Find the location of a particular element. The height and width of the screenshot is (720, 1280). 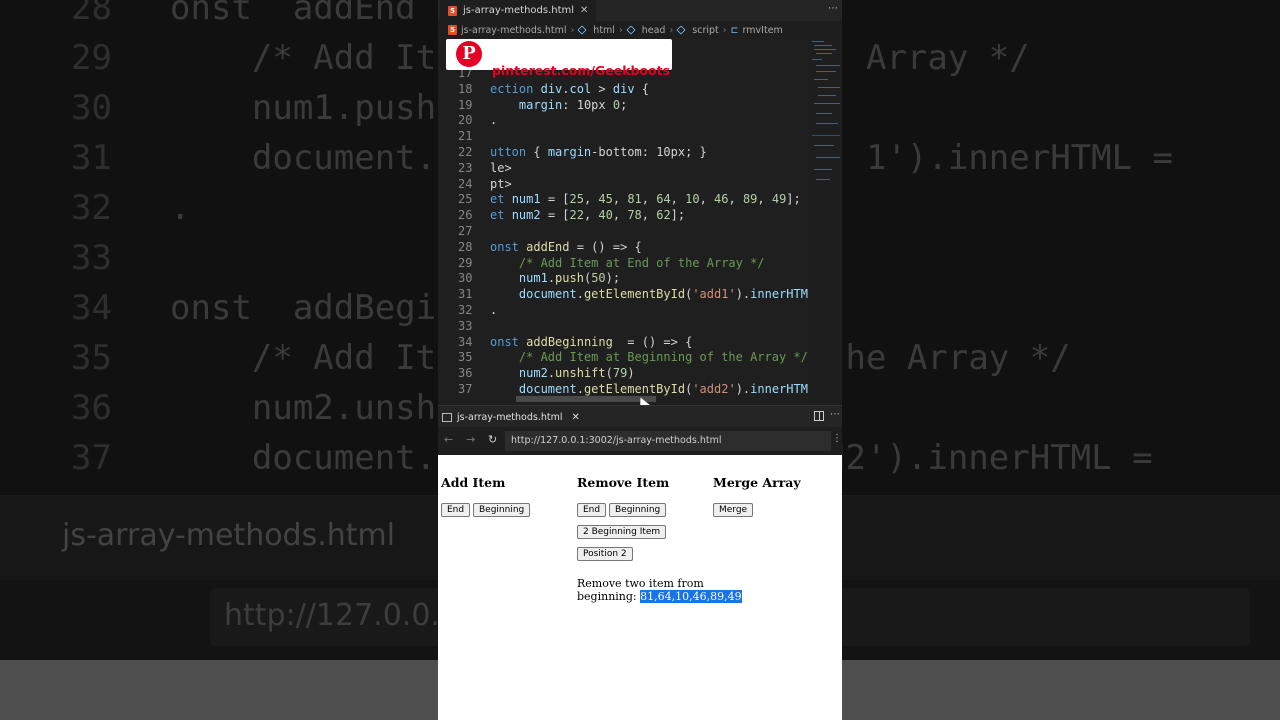

line-number: 36 is located at coordinates (465, 373).